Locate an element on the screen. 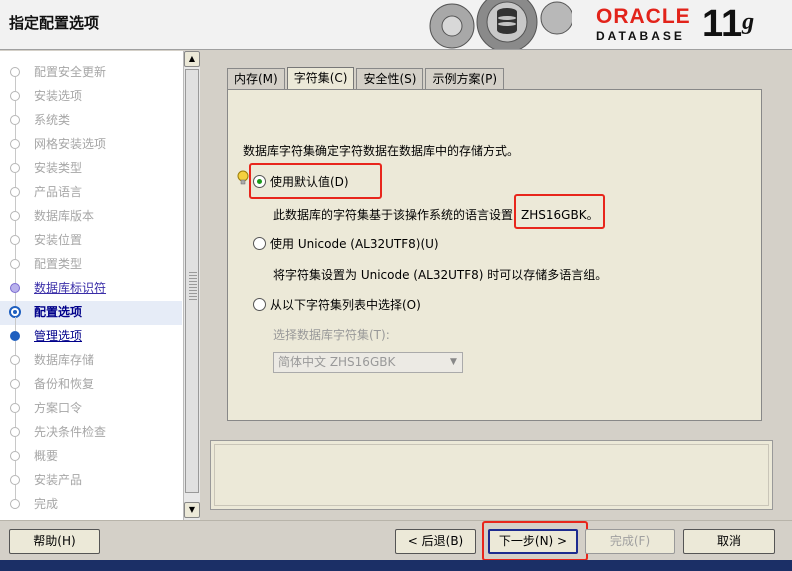  sidebar-step-item: 配置类型 is located at coordinates (91, 261).